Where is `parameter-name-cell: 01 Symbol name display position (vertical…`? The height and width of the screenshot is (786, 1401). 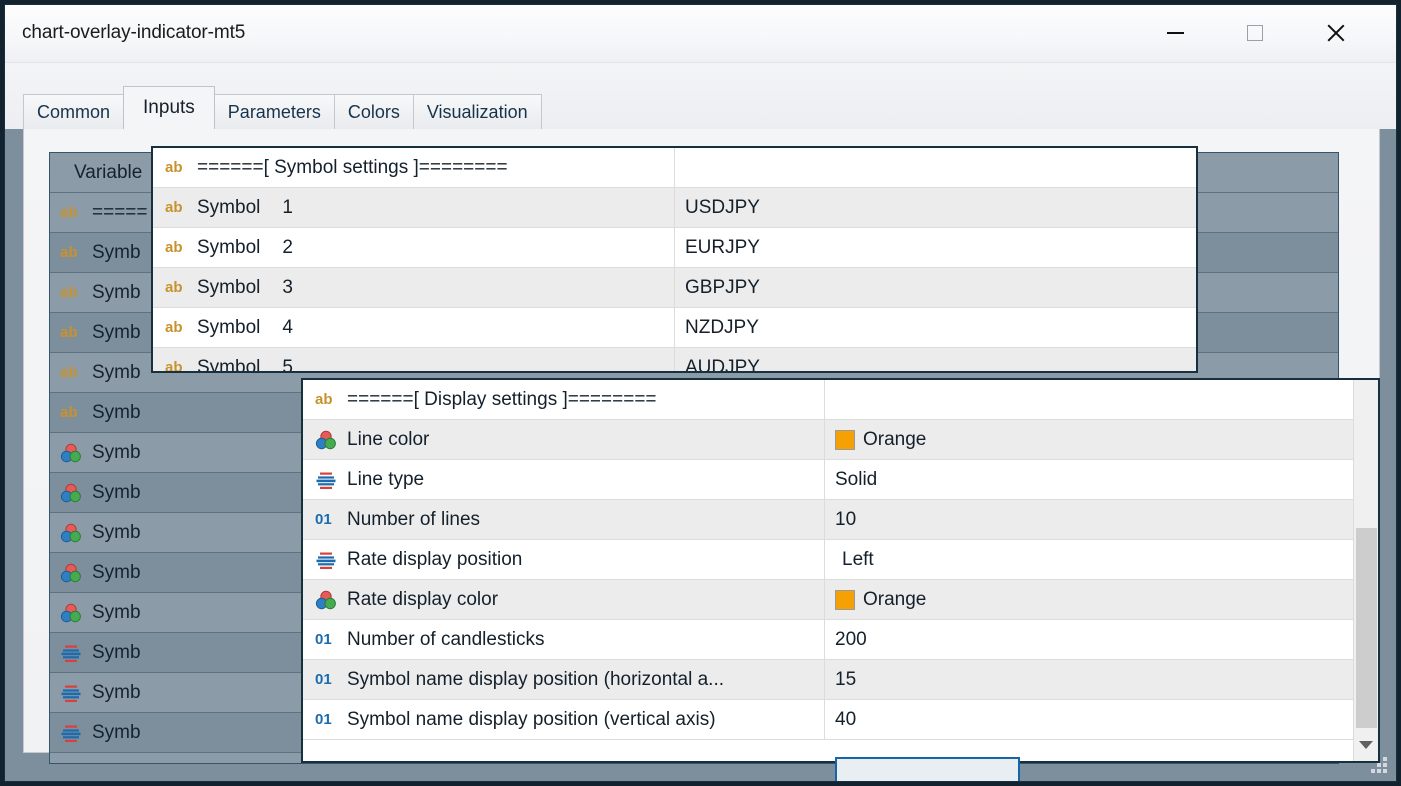
parameter-name-cell: 01 Symbol name display position (vertical… is located at coordinates (563, 719).